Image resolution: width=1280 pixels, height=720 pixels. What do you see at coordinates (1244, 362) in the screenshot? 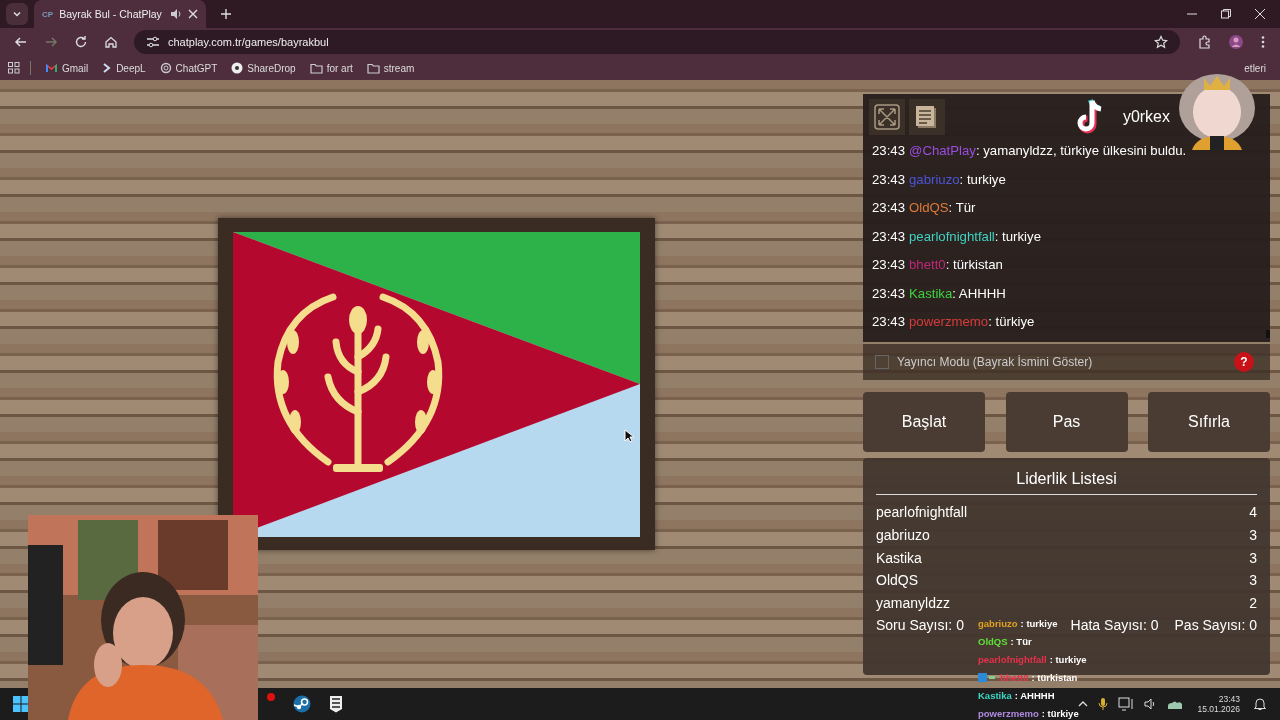
I see `help-button: ?` at bounding box center [1244, 362].